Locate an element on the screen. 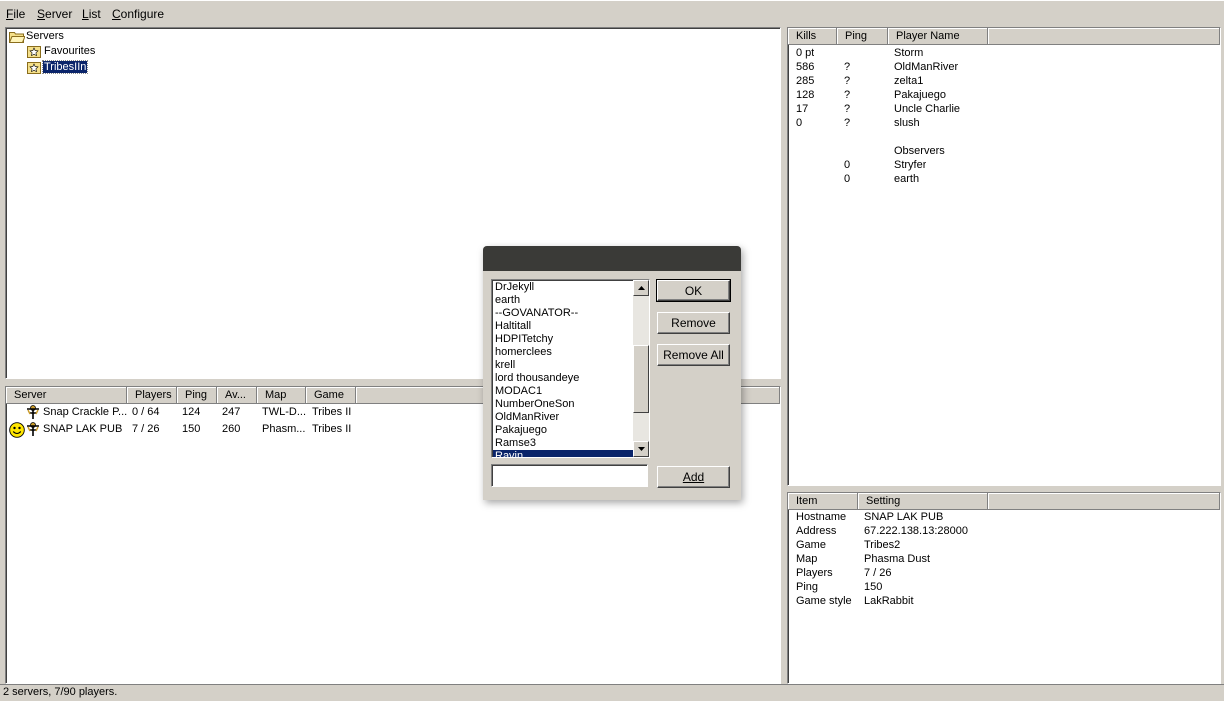 Image resolution: width=1224 pixels, height=701 pixels. scroll-up-button is located at coordinates (641, 288).